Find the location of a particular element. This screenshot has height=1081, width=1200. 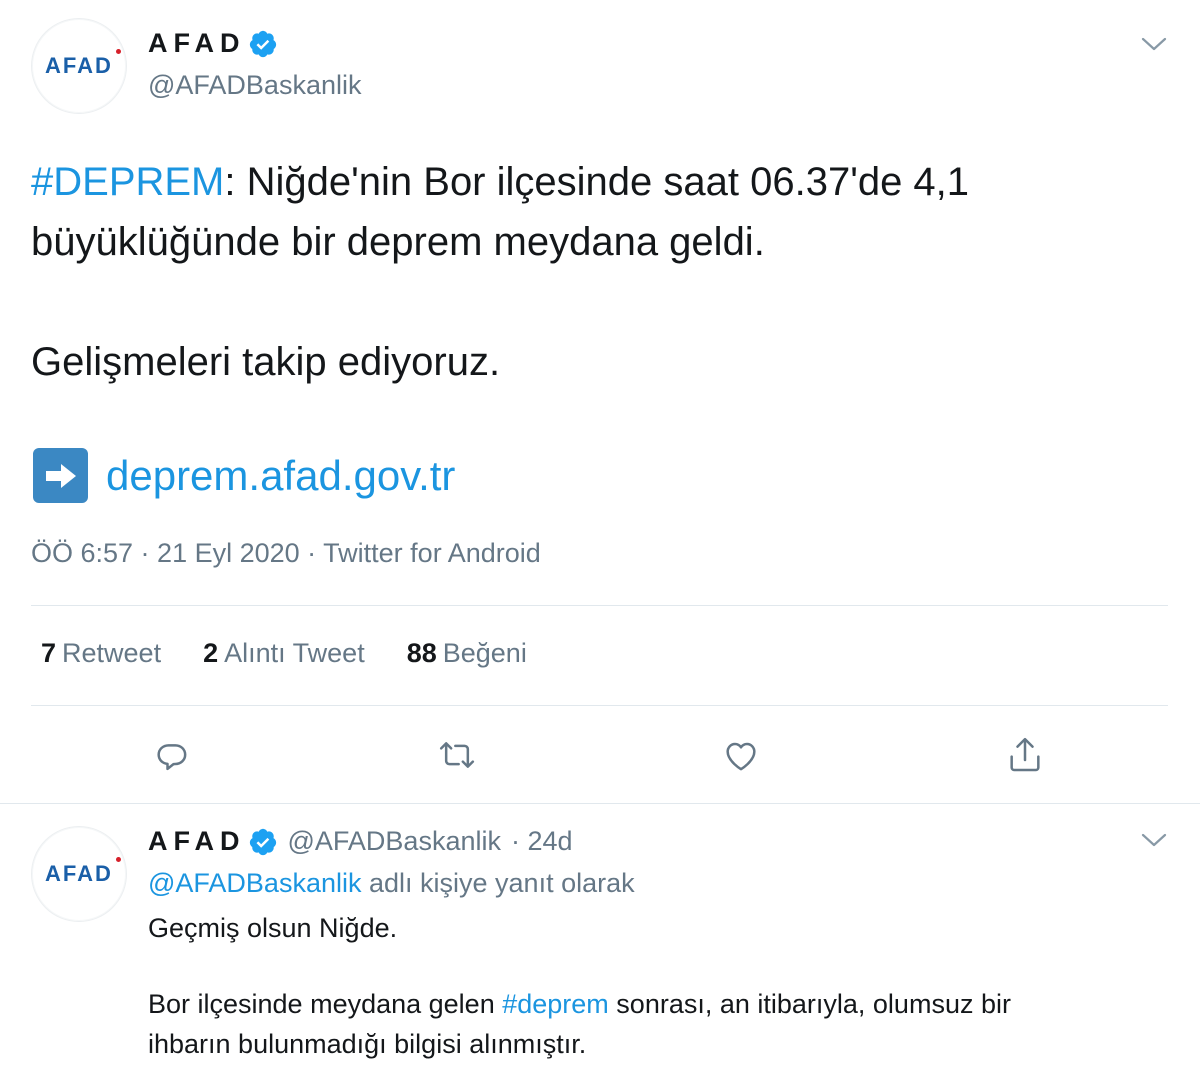

reply-text-segment: sonrası, an itibarıyla, olumsuz bir is located at coordinates (809, 1004).